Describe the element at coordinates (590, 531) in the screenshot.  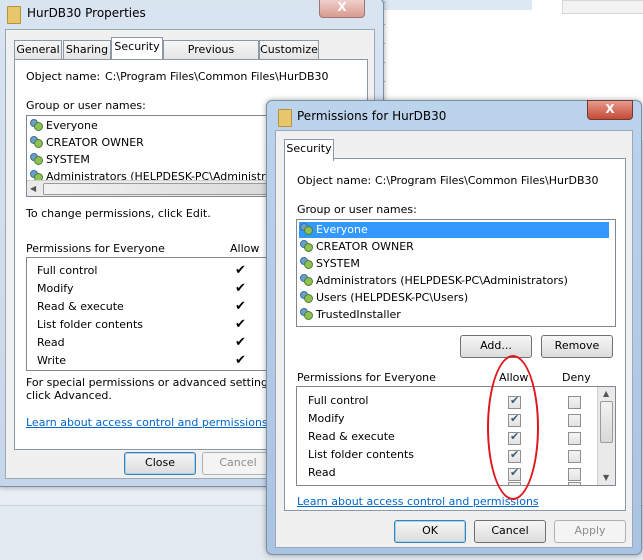
I see `apply-button: Apply` at that location.